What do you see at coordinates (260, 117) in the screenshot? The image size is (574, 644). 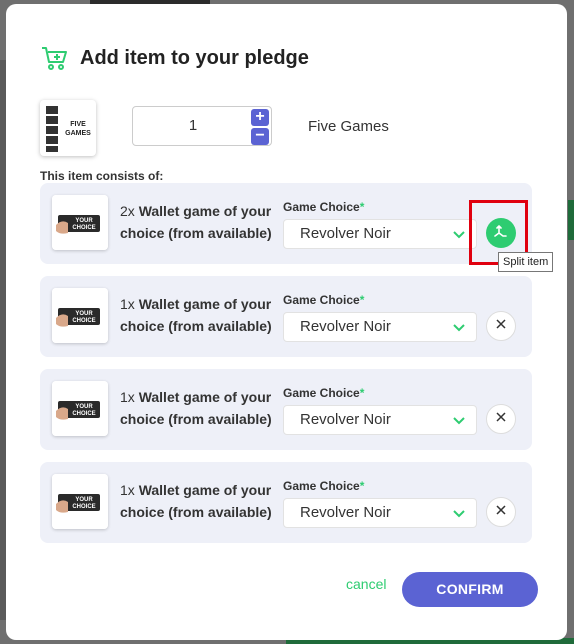 I see `quantity-increase-button: +` at bounding box center [260, 117].